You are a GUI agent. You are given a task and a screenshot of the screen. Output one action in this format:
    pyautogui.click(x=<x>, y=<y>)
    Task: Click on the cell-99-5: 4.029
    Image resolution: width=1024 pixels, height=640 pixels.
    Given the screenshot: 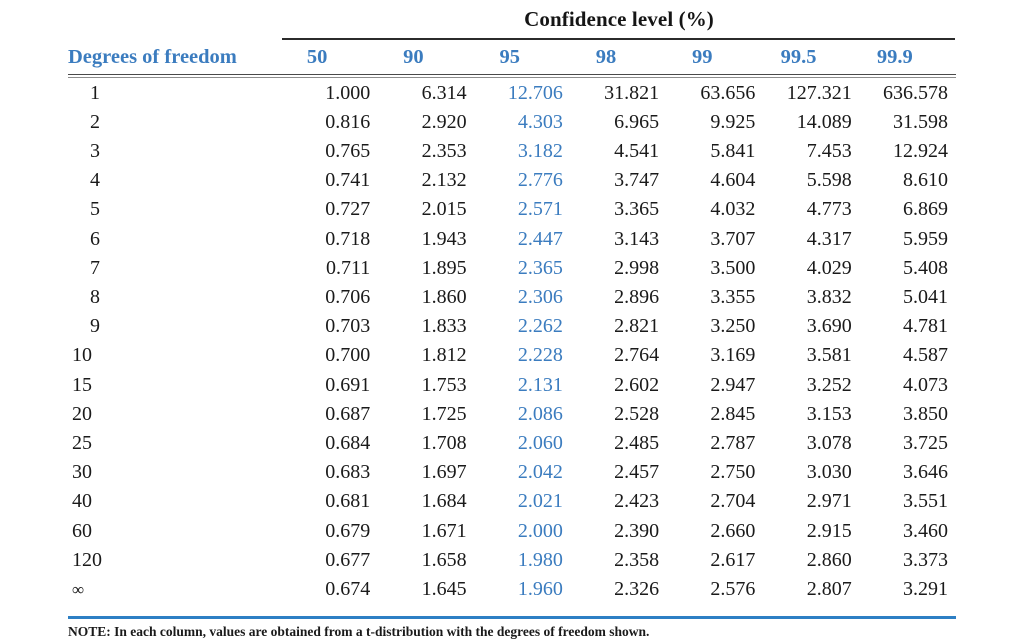 What is the action you would take?
    pyautogui.click(x=829, y=267)
    